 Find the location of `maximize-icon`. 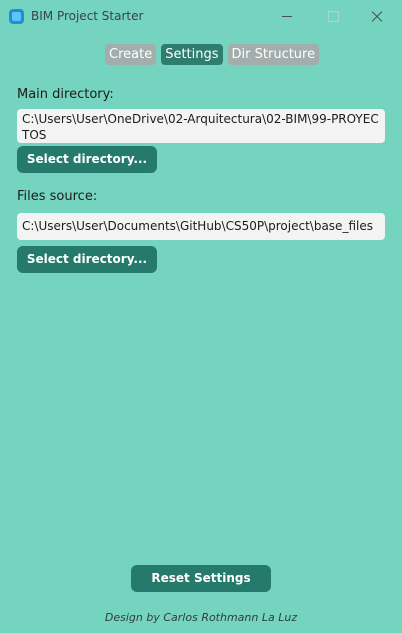

maximize-icon is located at coordinates (333, 16).